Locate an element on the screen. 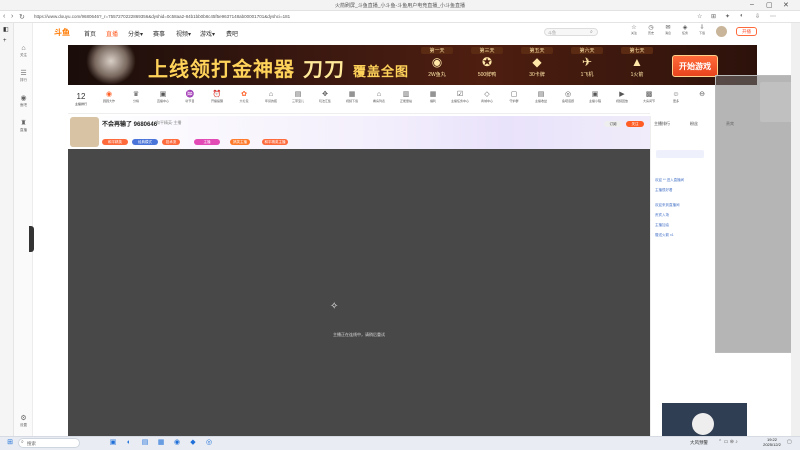 The width and height of the screenshot is (800, 450). tab-rank: 主播排行 is located at coordinates (662, 124).